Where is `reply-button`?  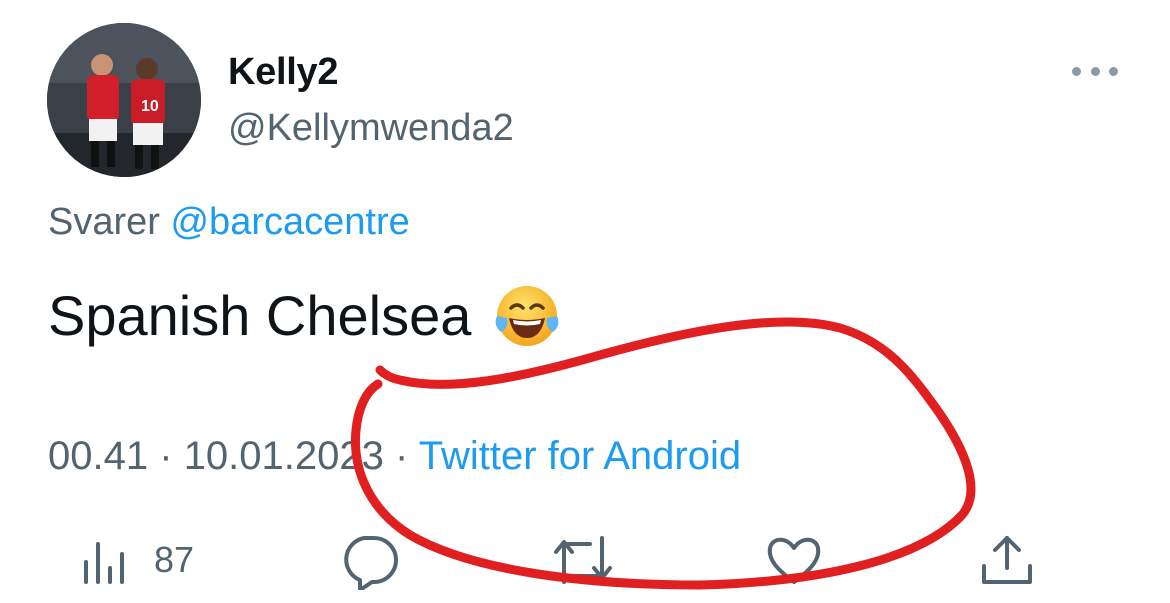 reply-button is located at coordinates (370, 560).